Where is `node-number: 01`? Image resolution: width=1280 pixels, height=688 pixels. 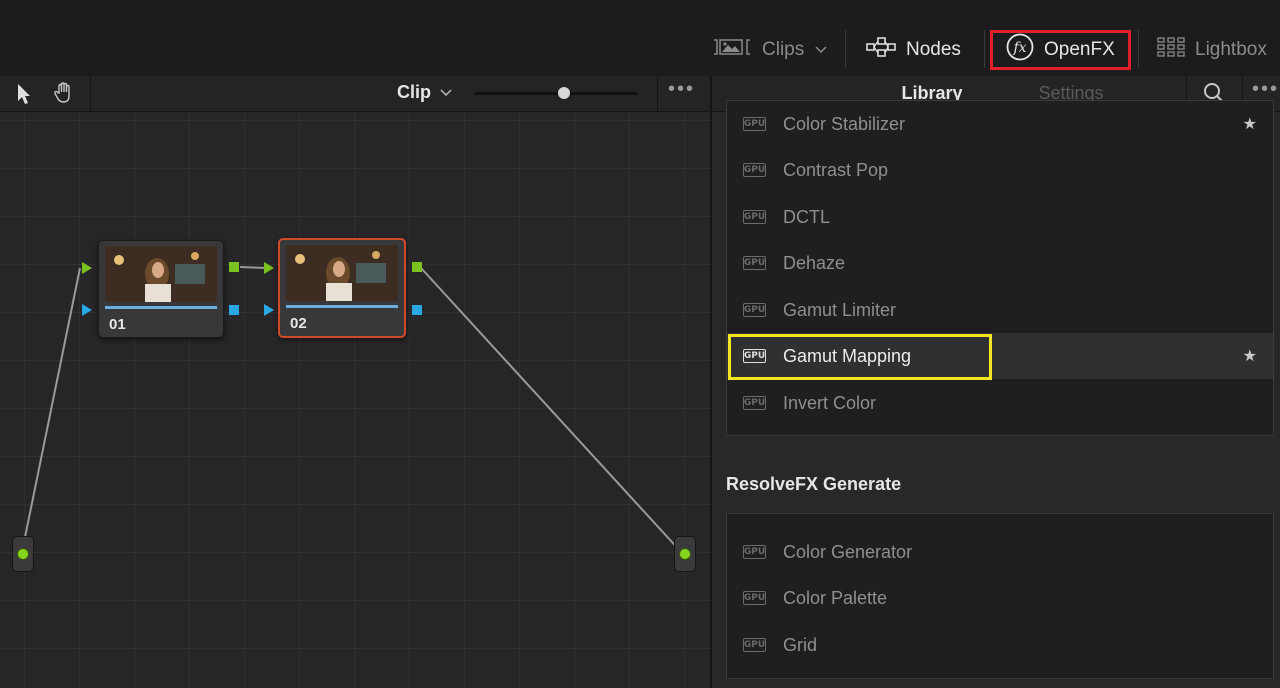 node-number: 01 is located at coordinates (117, 324).